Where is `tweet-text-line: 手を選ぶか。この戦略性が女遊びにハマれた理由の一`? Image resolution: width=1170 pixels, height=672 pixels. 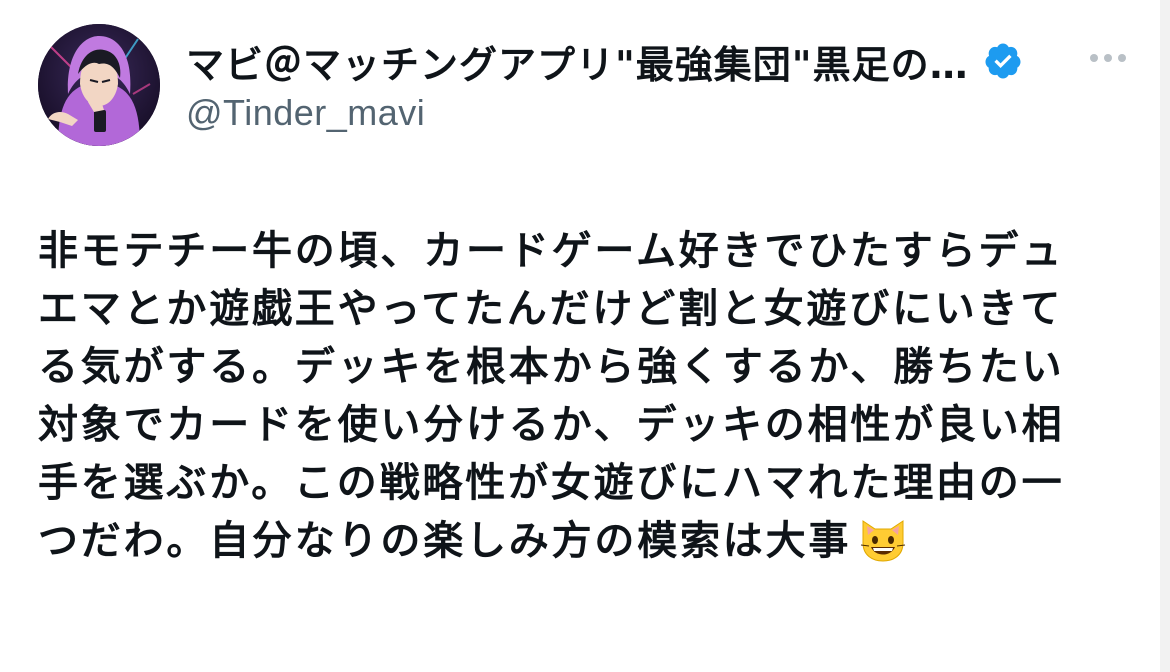 tweet-text-line: 手を選ぶか。この戦略性が女遊びにハマれた理由の一 is located at coordinates (551, 483).